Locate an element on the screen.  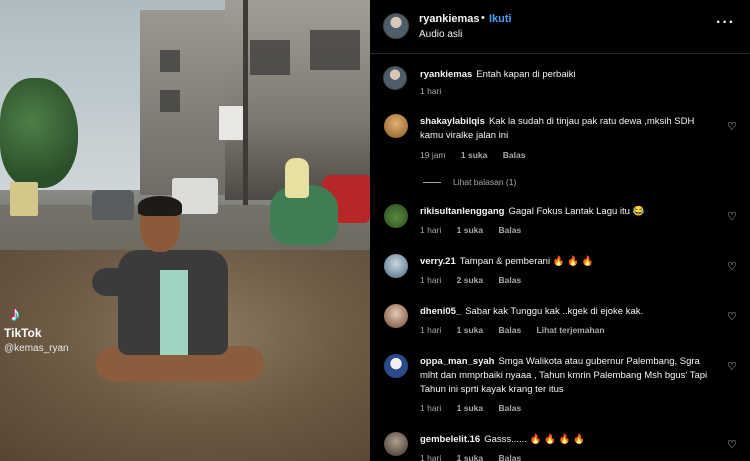
comment-username: oppa_man_syah is located at coordinates (457, 361).